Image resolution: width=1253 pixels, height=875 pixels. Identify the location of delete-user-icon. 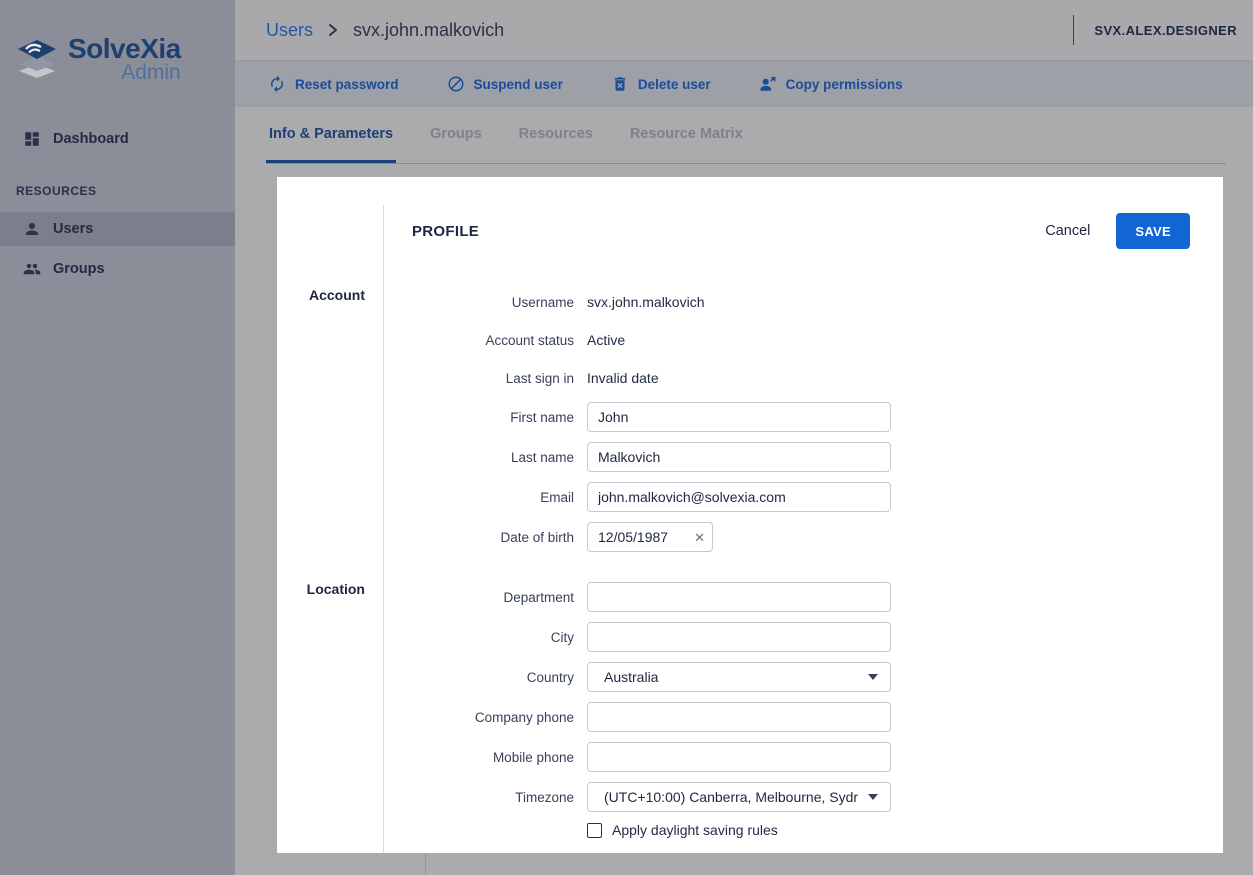
(620, 84).